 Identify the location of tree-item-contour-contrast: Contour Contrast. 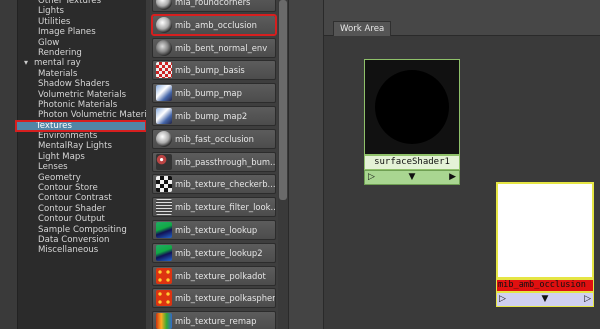
(82, 198).